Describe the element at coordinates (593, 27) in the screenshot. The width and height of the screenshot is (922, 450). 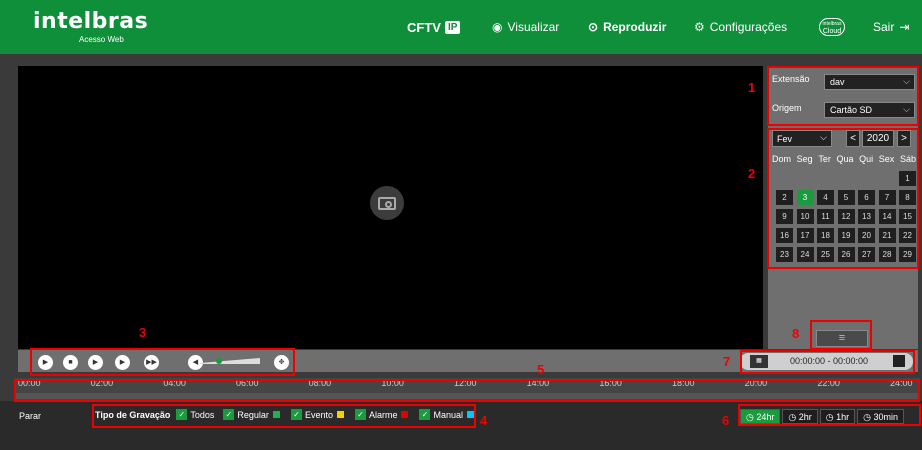
I see `play-circle-icon: ⊙` at that location.